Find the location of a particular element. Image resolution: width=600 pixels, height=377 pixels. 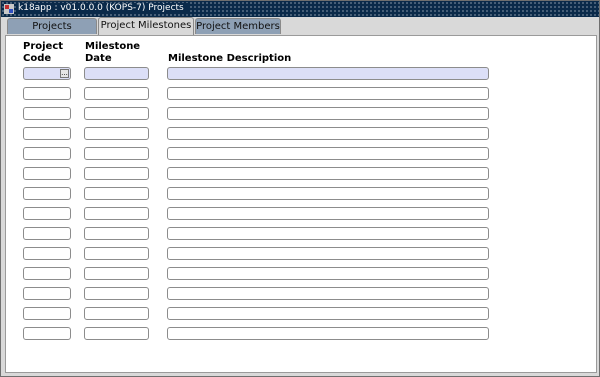

column-header-milestone-date: Milestone Date is located at coordinates (113, 52).